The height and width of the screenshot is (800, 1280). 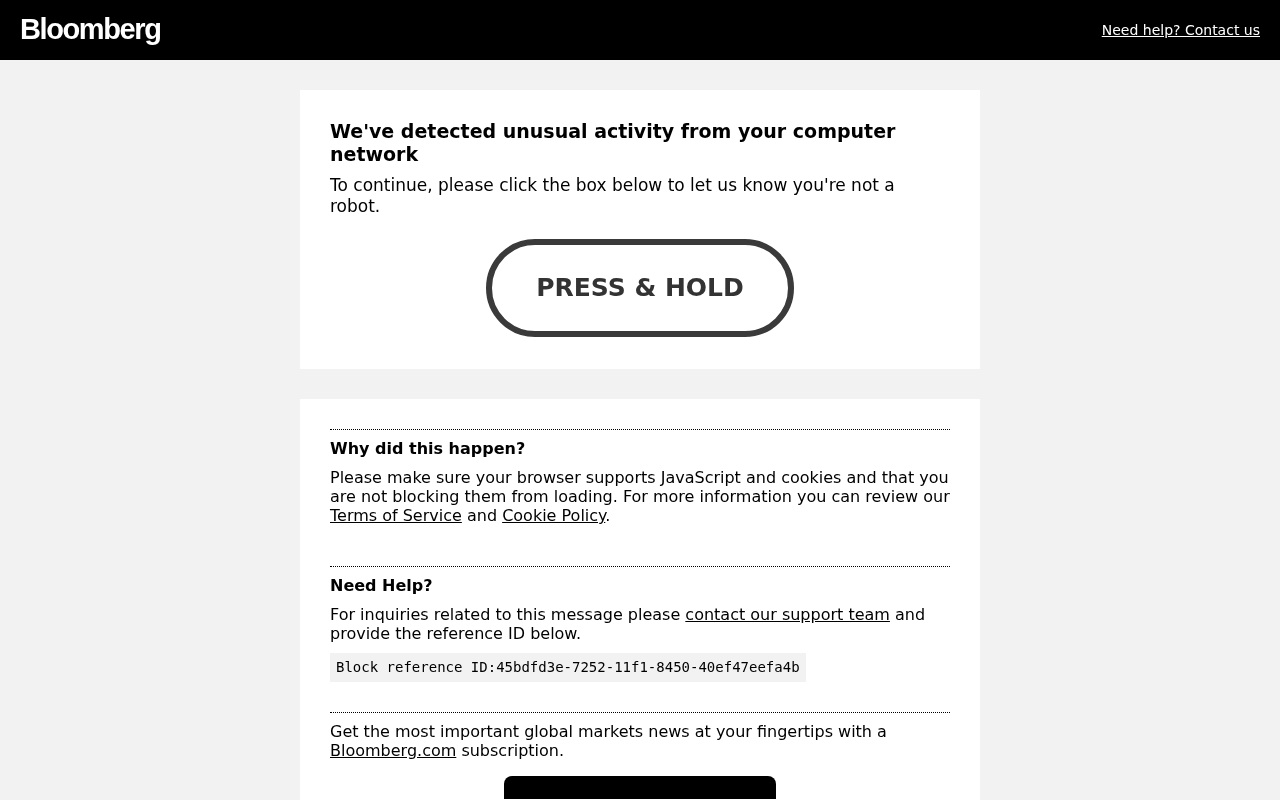 I want to click on section-paragraph: Please make sure your browser supports JavaScript and cookies and that you are not blocking them from loading. For more information you can review our Terms of Service and Cookie Policy., so click(x=640, y=497).